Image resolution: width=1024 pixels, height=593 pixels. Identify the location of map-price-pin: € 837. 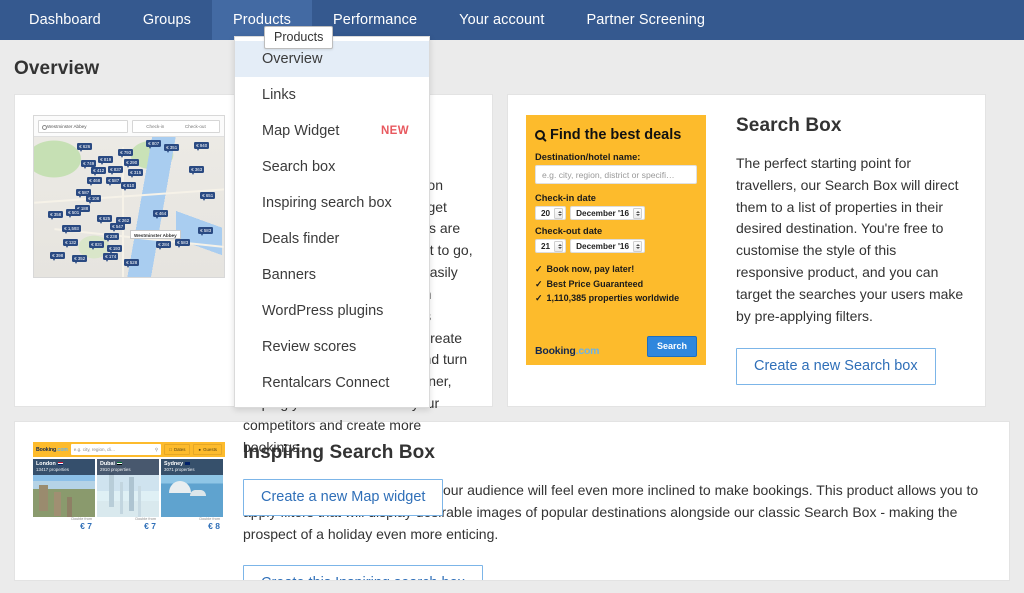
(116, 170).